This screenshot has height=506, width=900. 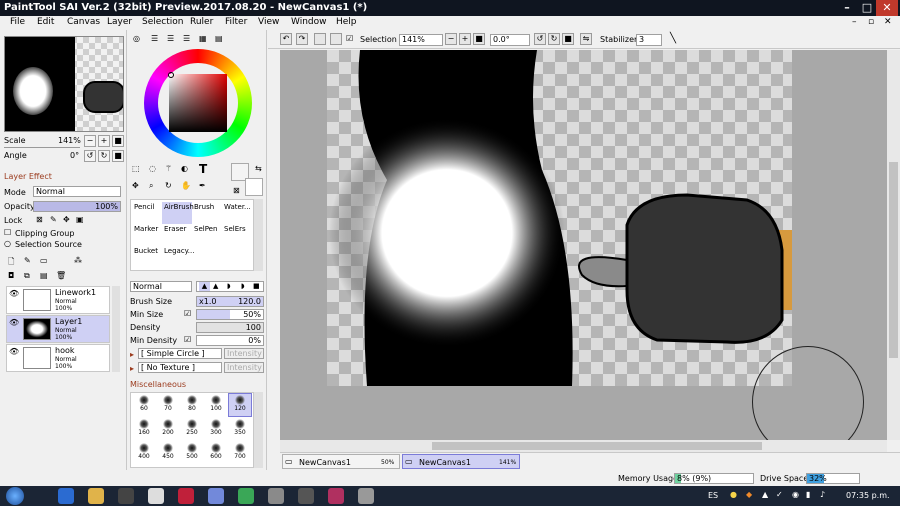 I want to click on rgb-slider-tab-icon: ☰, so click(x=154, y=38).